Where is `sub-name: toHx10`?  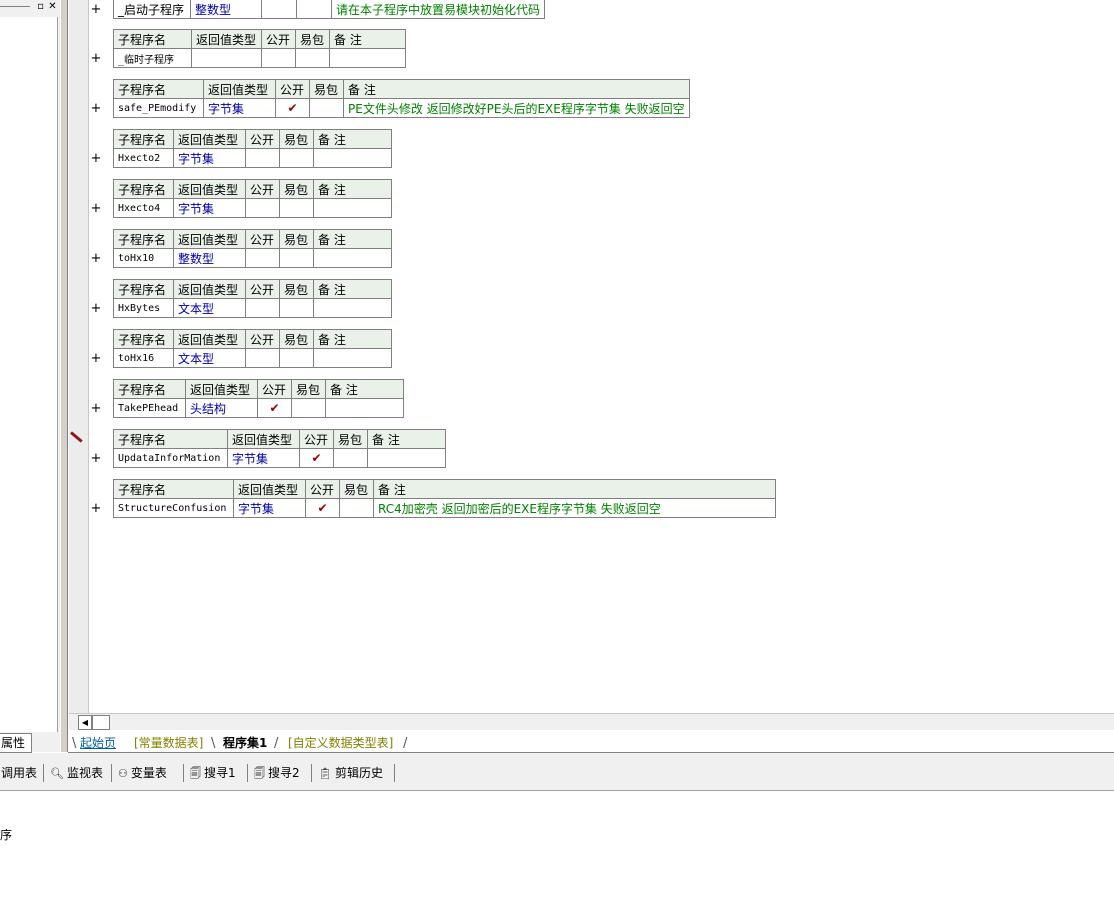 sub-name: toHx10 is located at coordinates (143, 258).